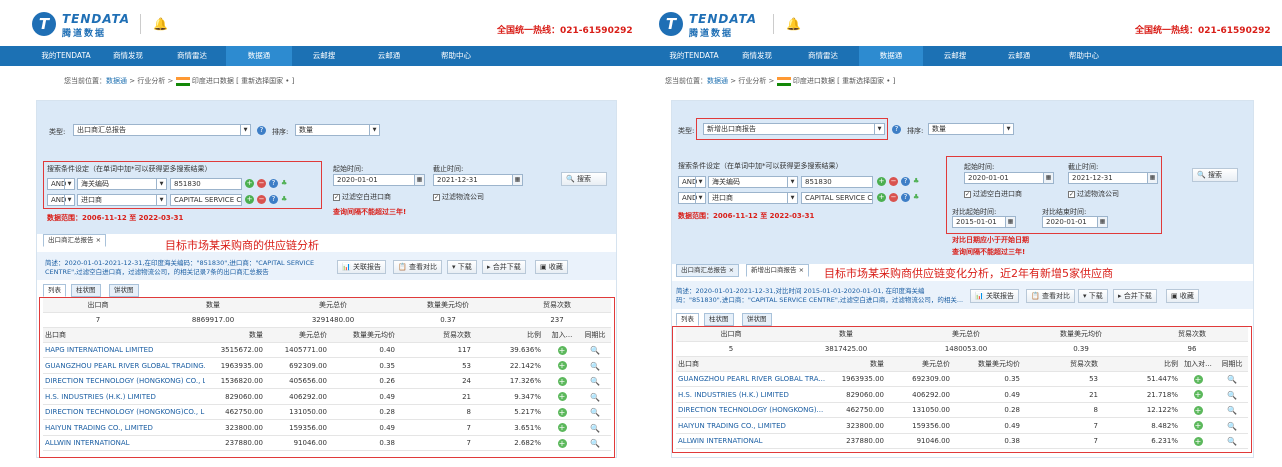 The height and width of the screenshot is (467, 1282). What do you see at coordinates (436, 197) in the screenshot?
I see `checkbox-icon: ✓` at bounding box center [436, 197].